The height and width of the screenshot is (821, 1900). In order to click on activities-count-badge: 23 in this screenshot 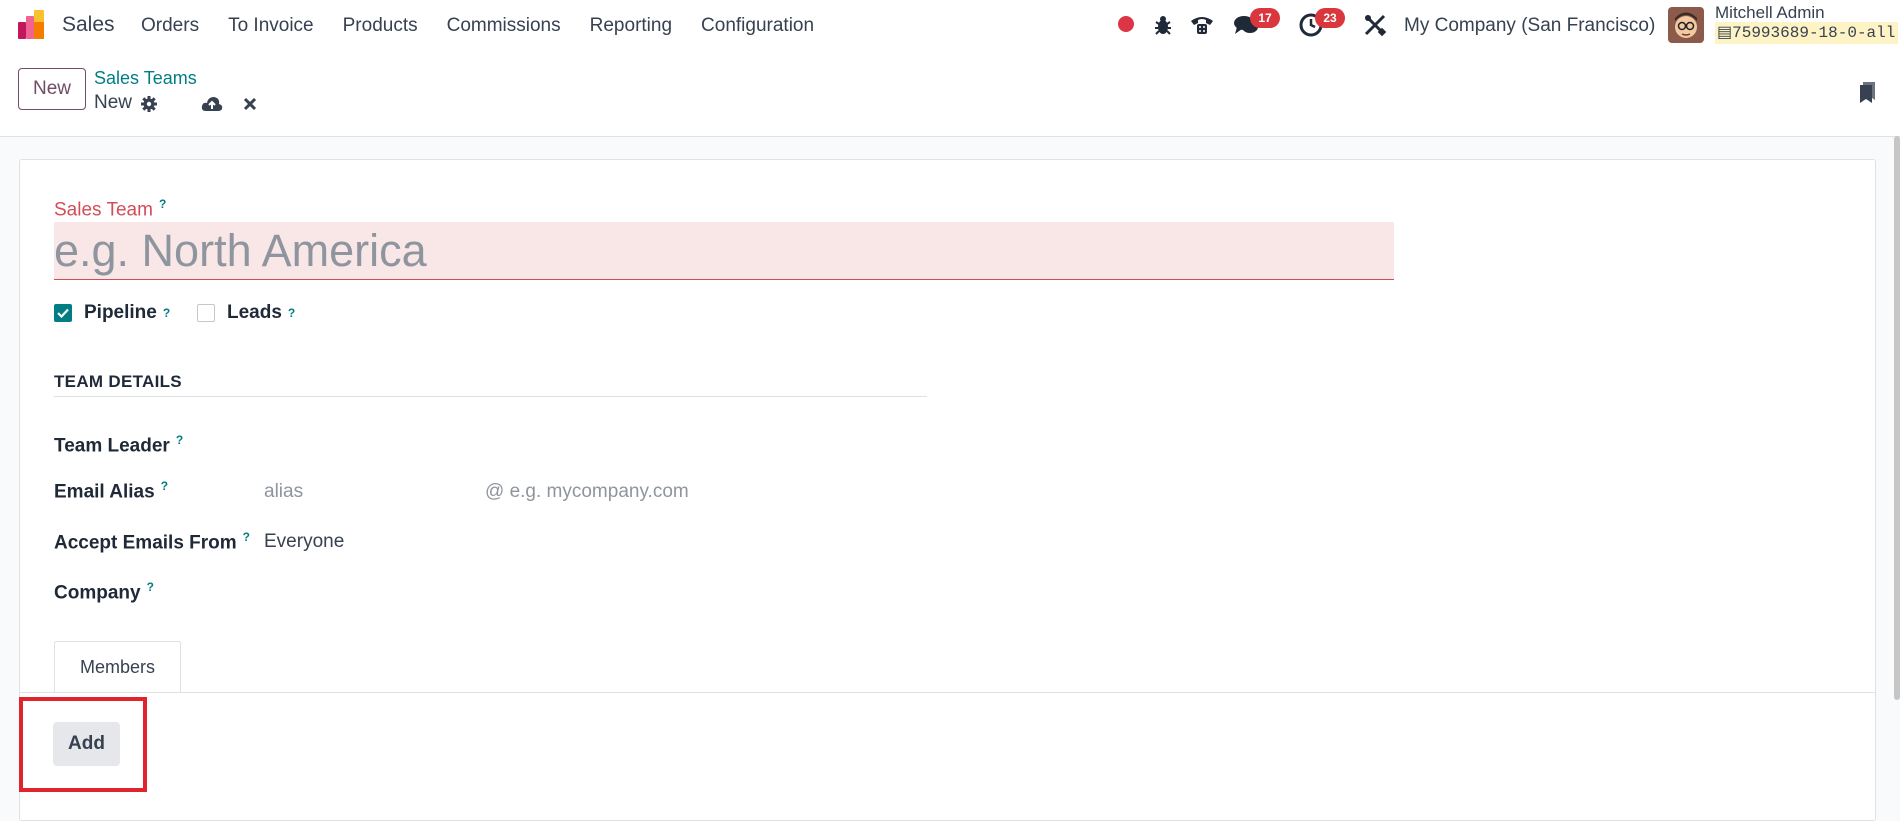, I will do `click(1330, 18)`.